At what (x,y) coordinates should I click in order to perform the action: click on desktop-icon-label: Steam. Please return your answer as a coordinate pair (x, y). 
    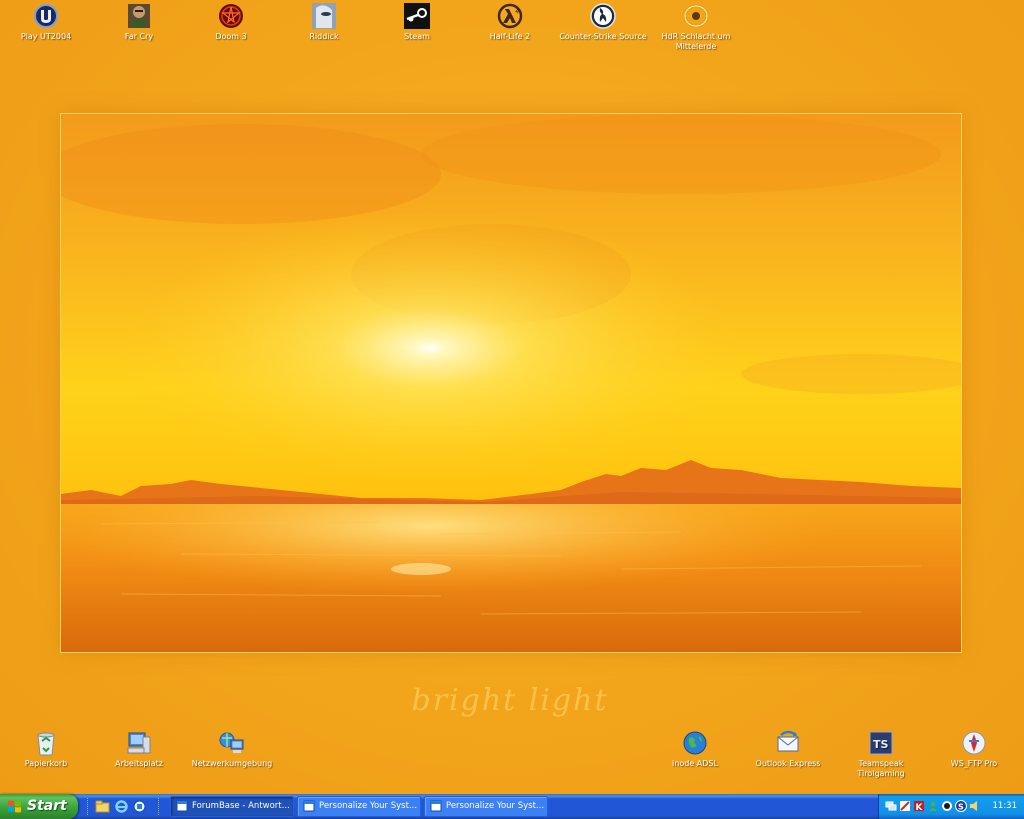
    Looking at the image, I should click on (417, 36).